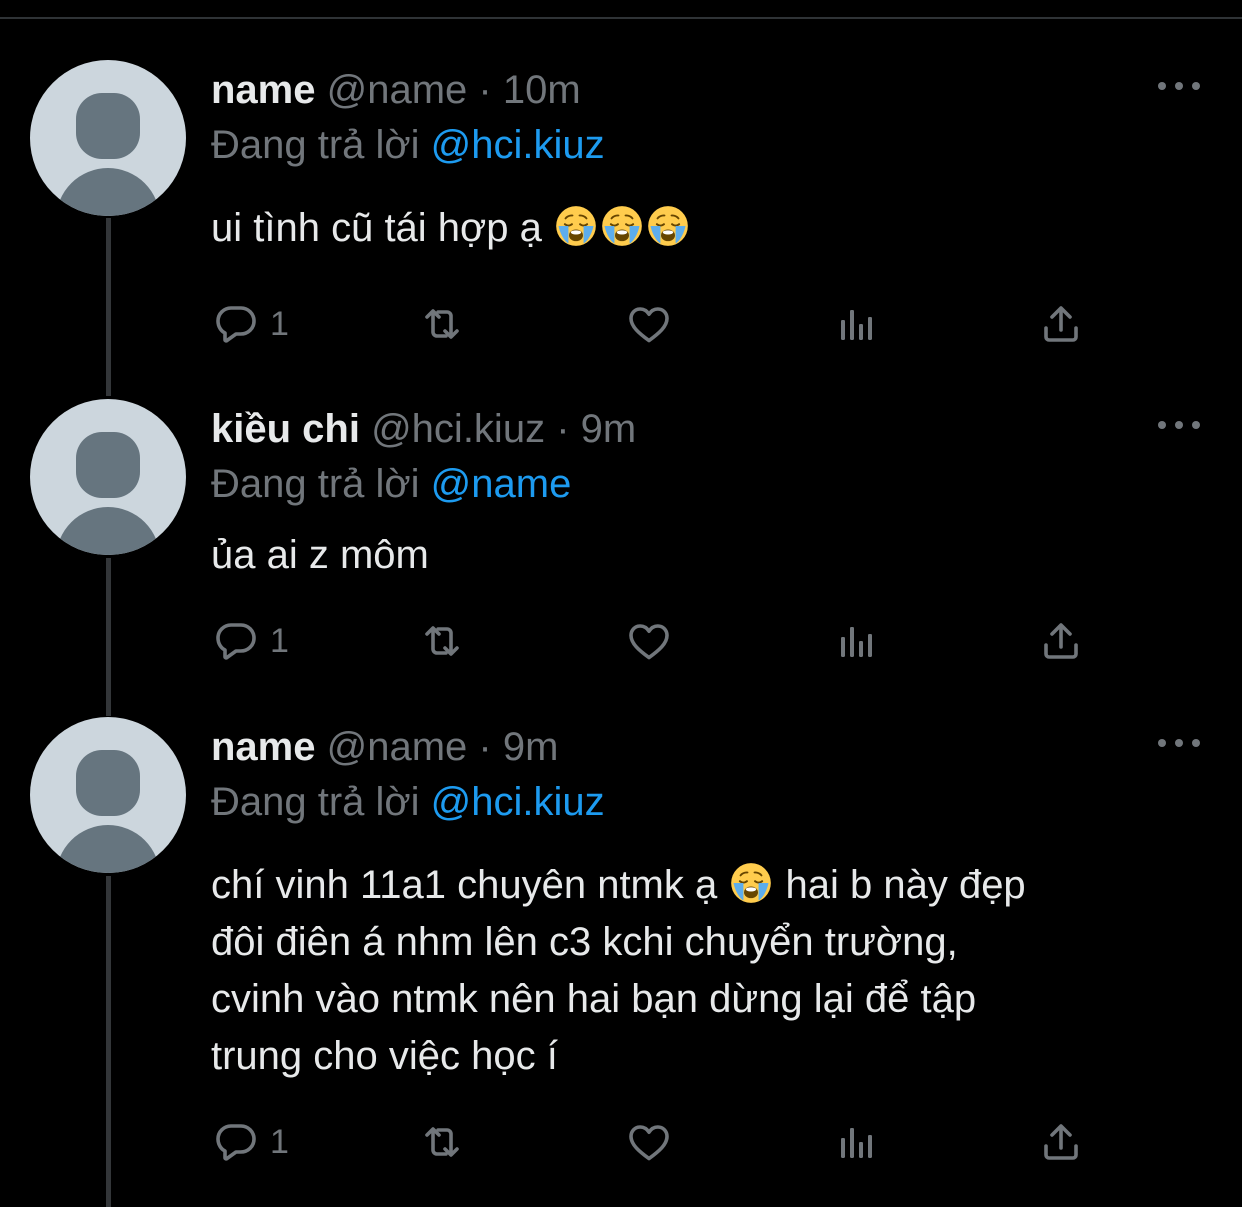  I want to click on replying-to: Đang trả lời @name, so click(391, 484).